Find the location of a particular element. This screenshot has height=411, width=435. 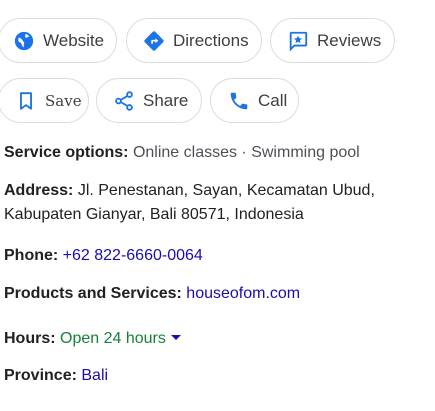

call-button-label: Call is located at coordinates (273, 100).